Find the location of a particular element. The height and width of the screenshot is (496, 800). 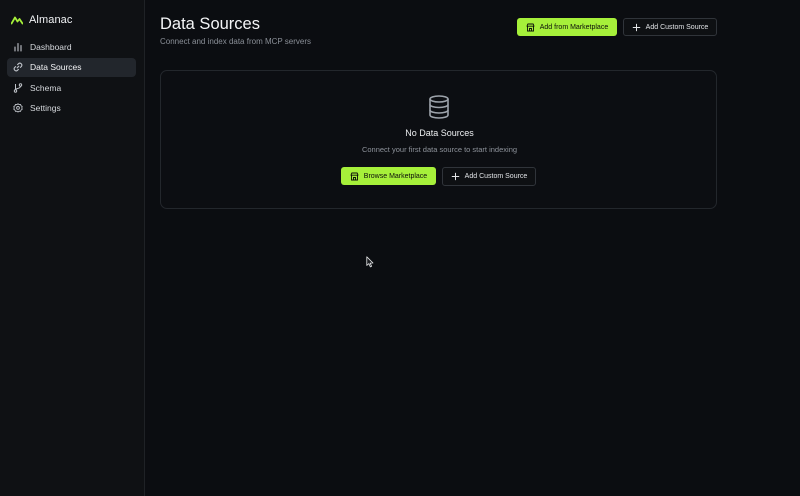

bar-chart-icon is located at coordinates (18, 47).